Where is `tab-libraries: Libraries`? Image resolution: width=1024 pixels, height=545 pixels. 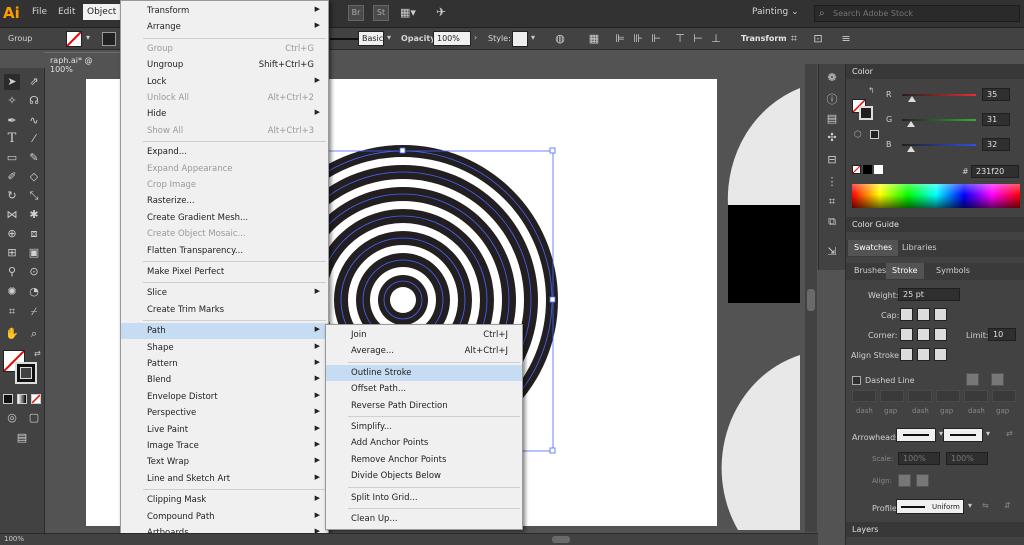
tab-libraries: Libraries is located at coordinates (919, 248).